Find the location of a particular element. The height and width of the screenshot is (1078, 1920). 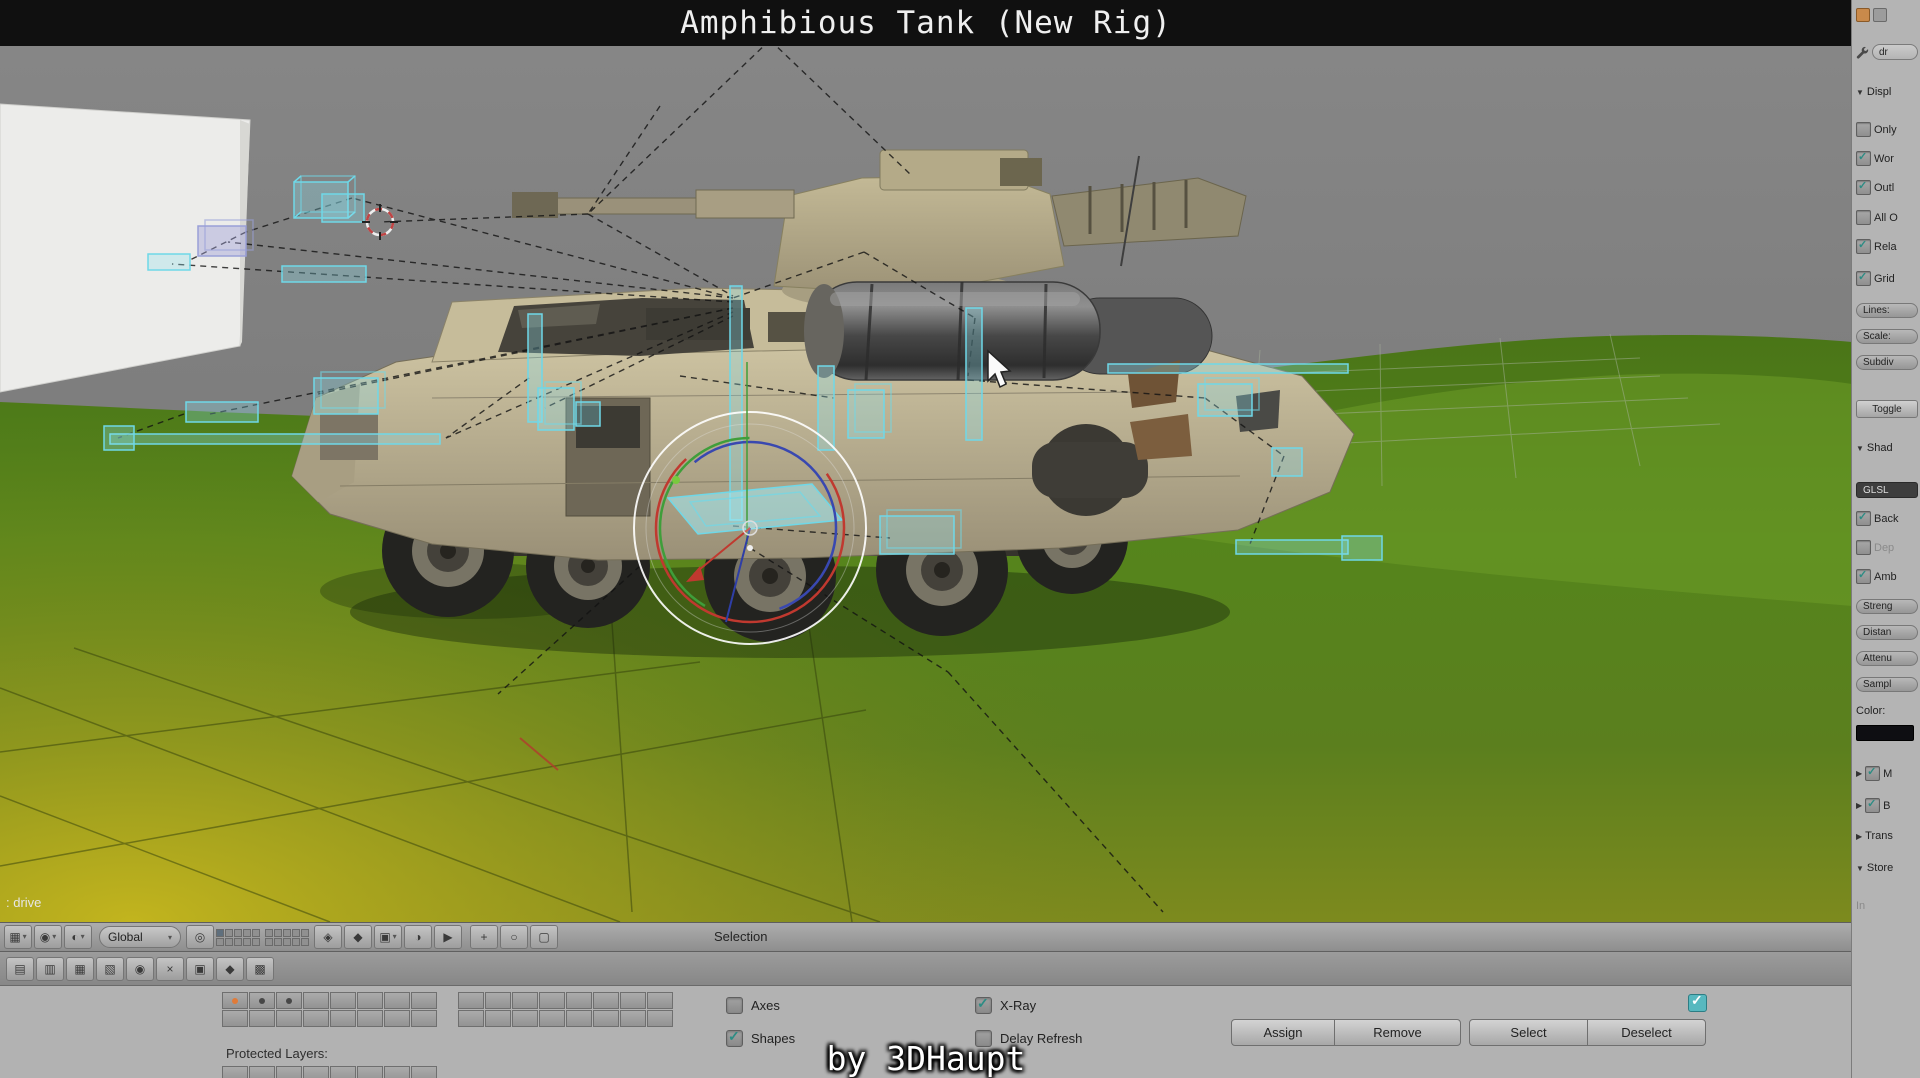

samples-slider: Sampl is located at coordinates (1887, 684).